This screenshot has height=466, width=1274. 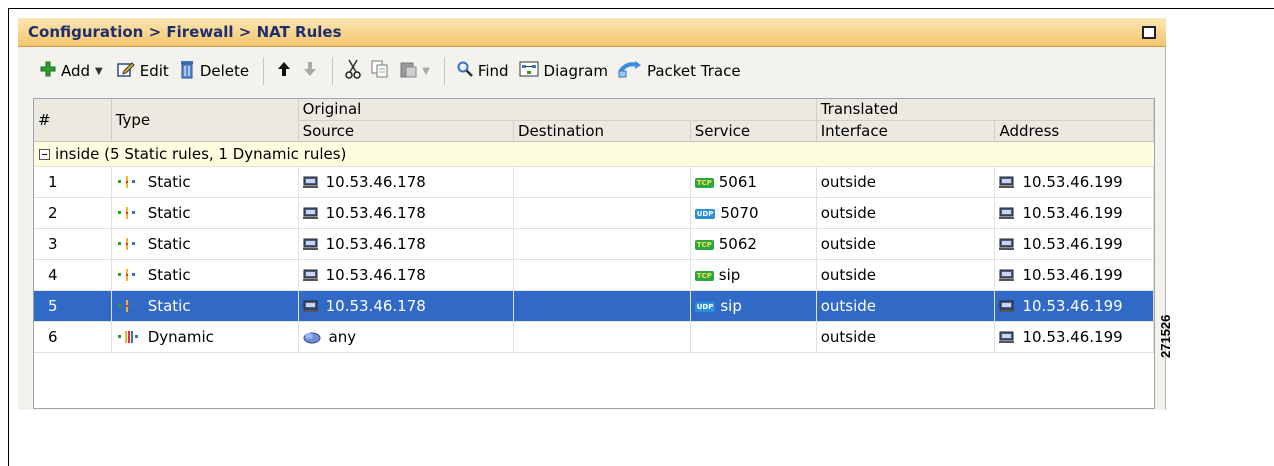 I want to click on edit-label: Edit, so click(x=154, y=71).